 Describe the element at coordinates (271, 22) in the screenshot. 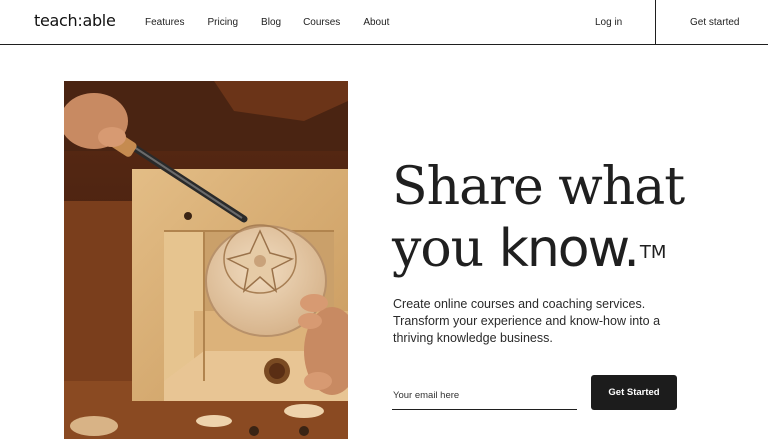

I see `nav-blog: Blog` at that location.